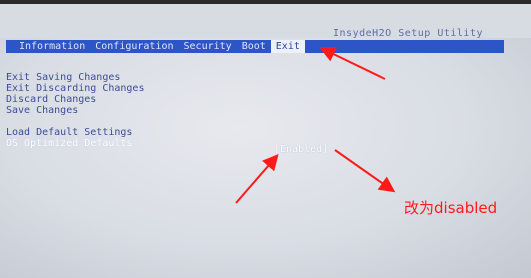 This screenshot has width=531, height=278. Describe the element at coordinates (352, 63) in the screenshot. I see `arrow-to-exit-tab` at that location.